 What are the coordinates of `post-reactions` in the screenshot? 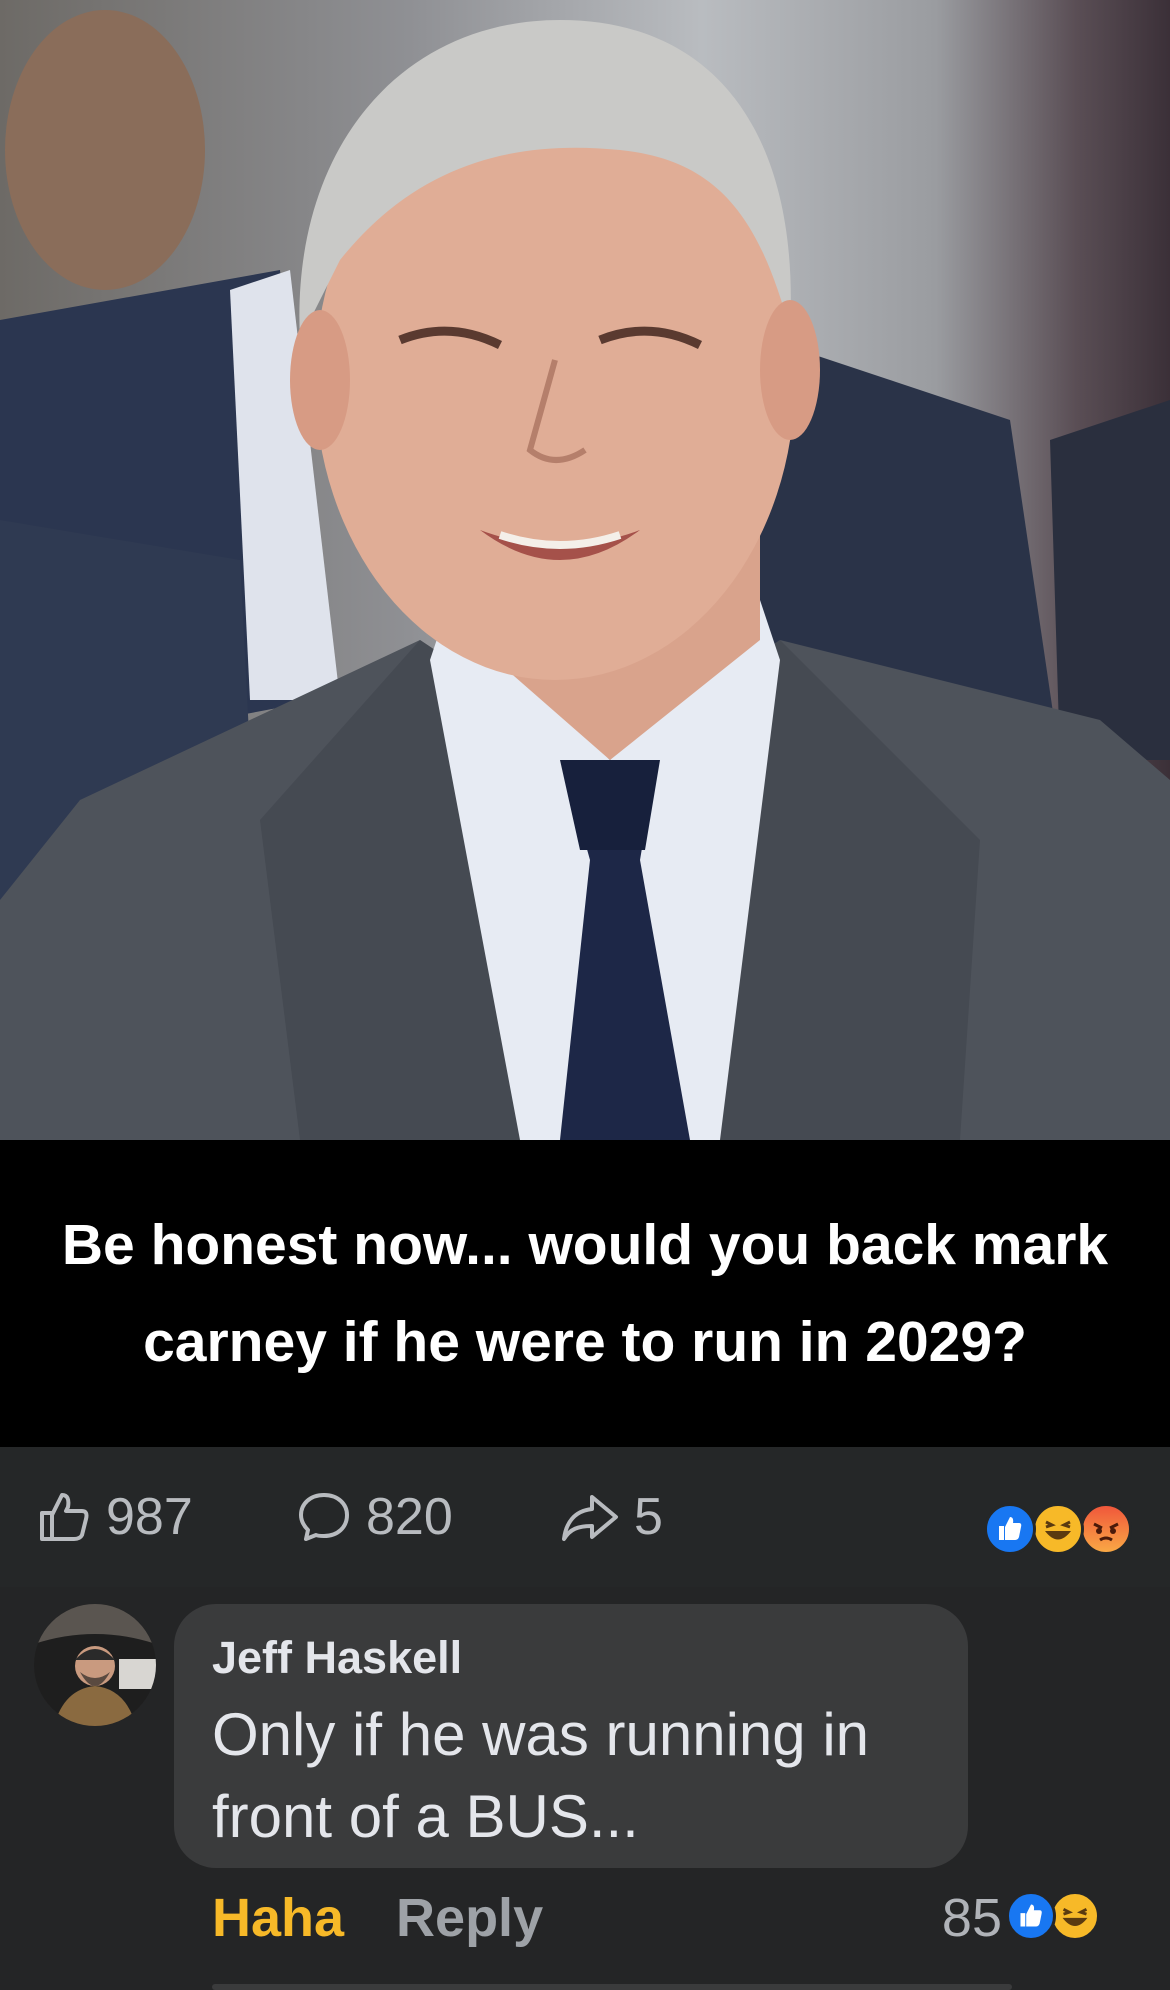 It's located at (1059, 1529).